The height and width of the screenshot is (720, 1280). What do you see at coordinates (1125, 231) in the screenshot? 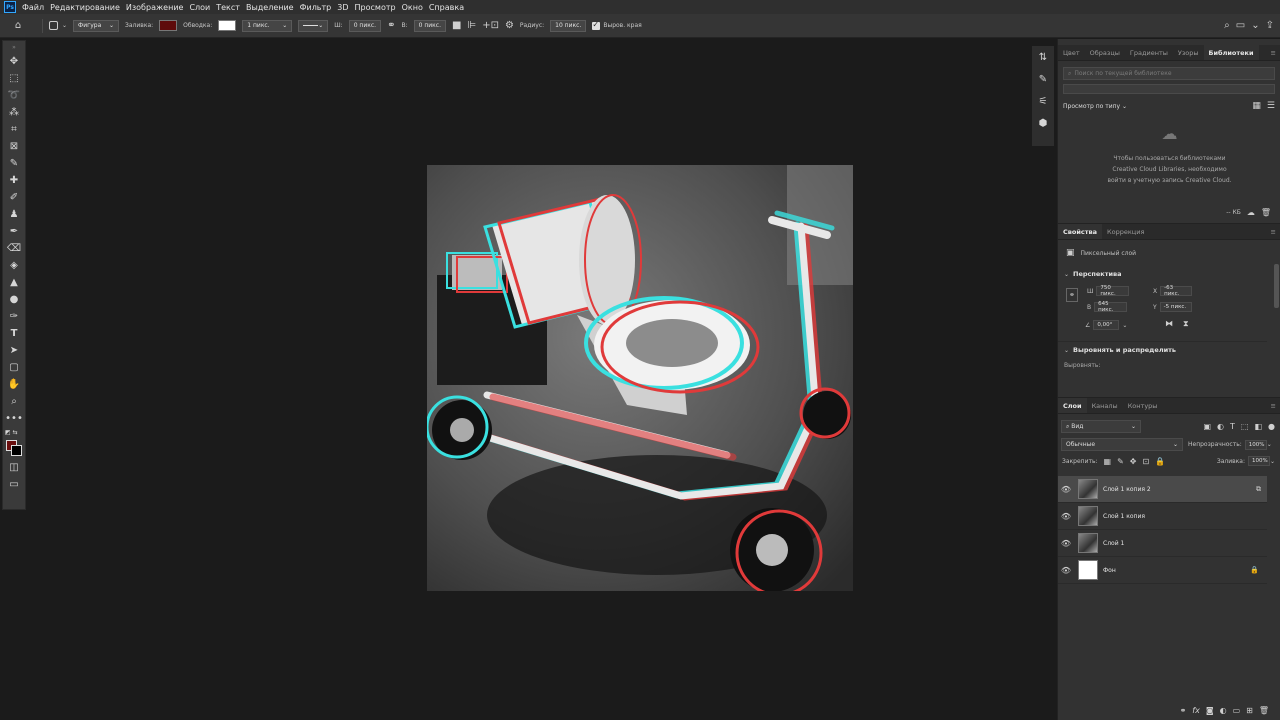
I see `tab-adjustments: Коррекция` at bounding box center [1125, 231].